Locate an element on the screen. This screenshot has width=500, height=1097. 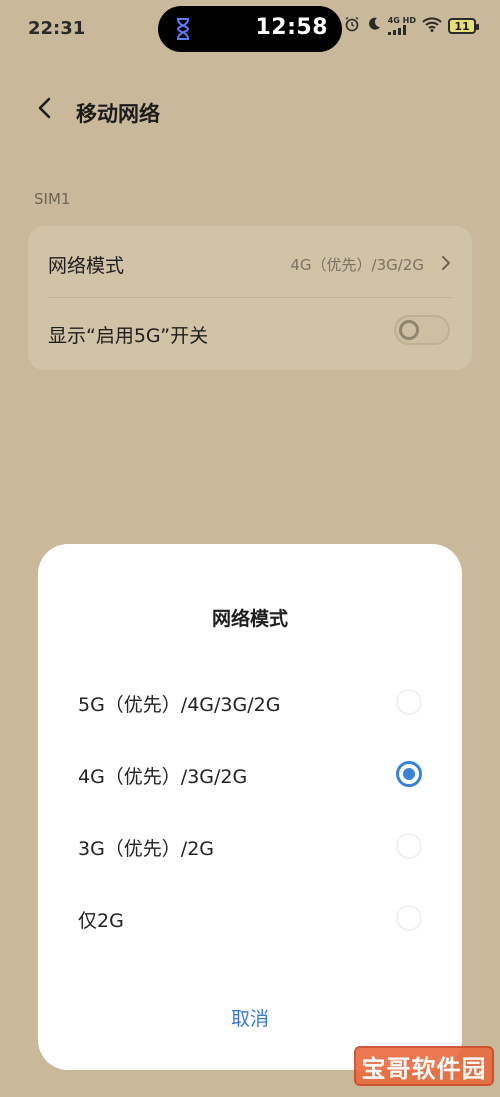
status-bar: 22:31 12:58 4G HD 11 is located at coordinates (250, 29).